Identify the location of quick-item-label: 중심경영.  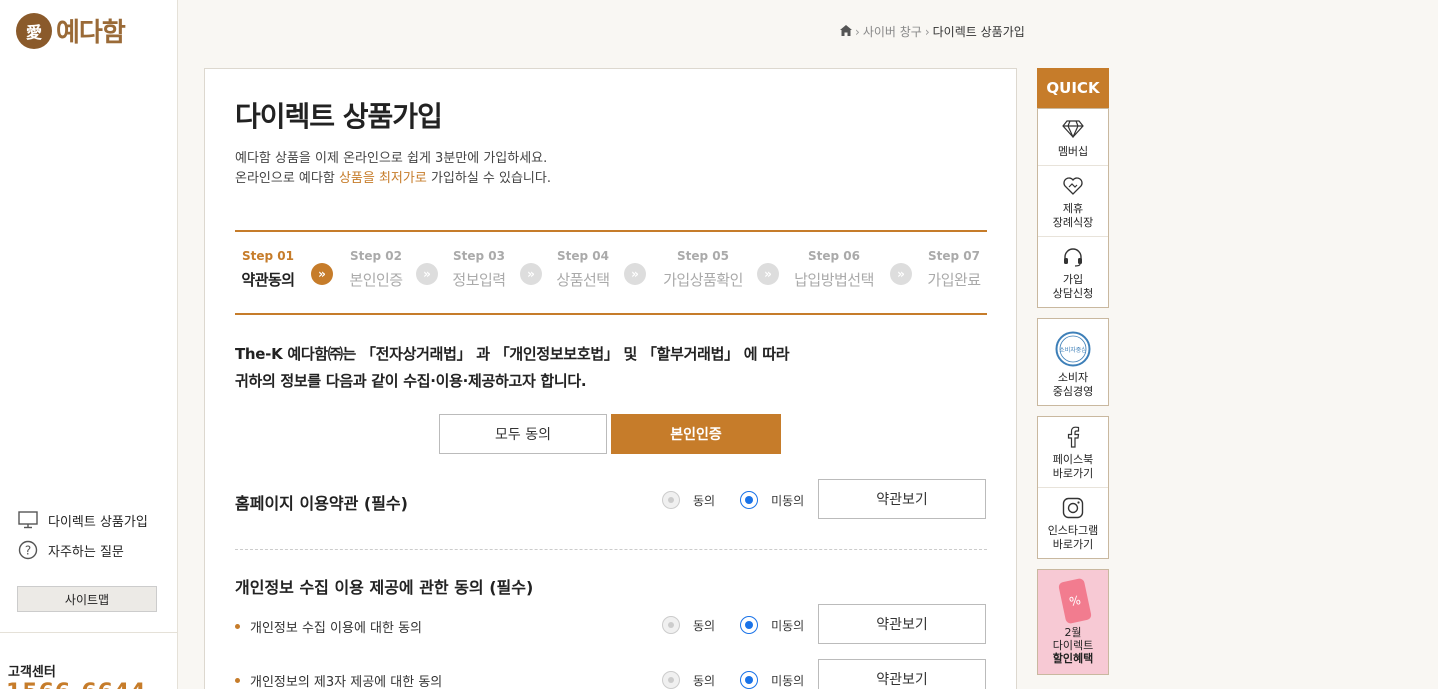
(1073, 391).